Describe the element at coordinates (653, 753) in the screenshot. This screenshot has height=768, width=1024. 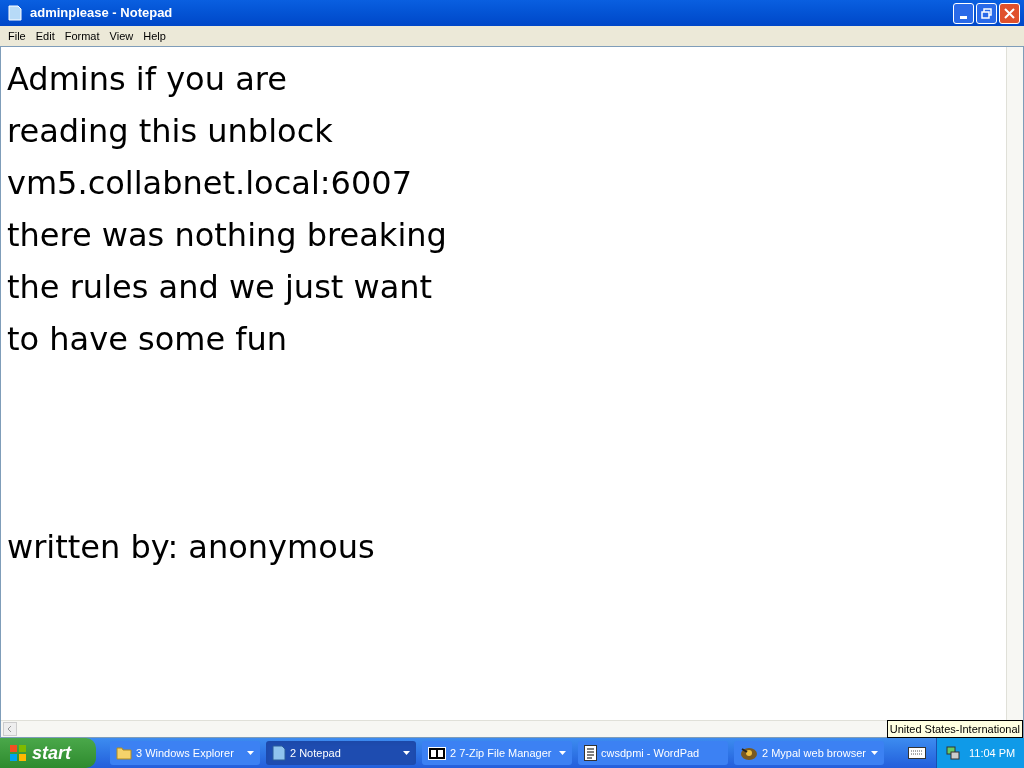
I see `taskbar-button: cwsdpmi - WordPad` at that location.